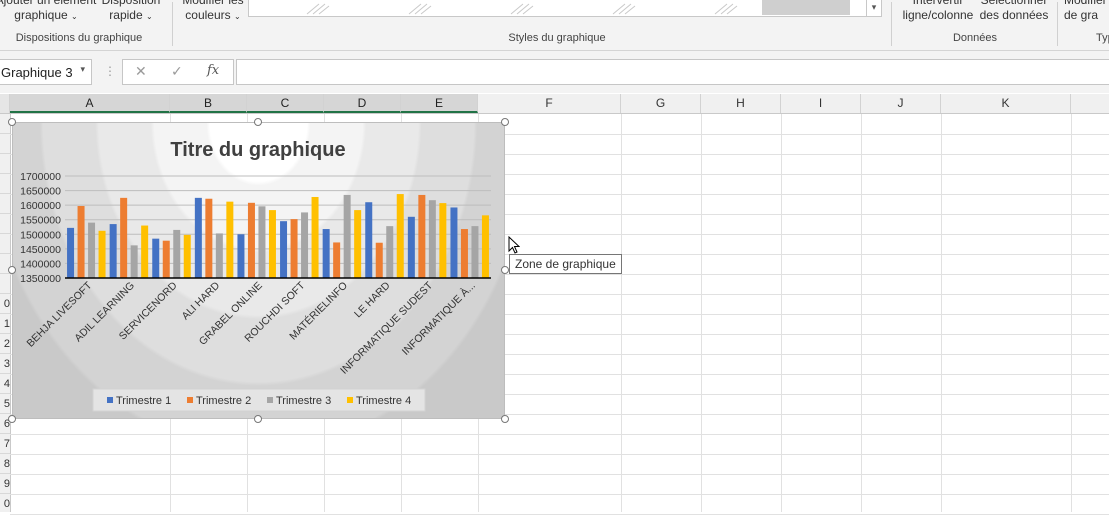 This screenshot has width=1109, height=515. I want to click on change-chart-type-line1: Modifier, so click(1085, 3).